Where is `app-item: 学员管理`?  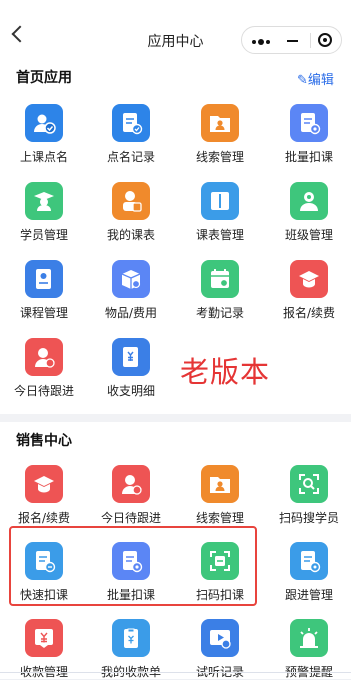 app-item: 学员管理 is located at coordinates (44, 212).